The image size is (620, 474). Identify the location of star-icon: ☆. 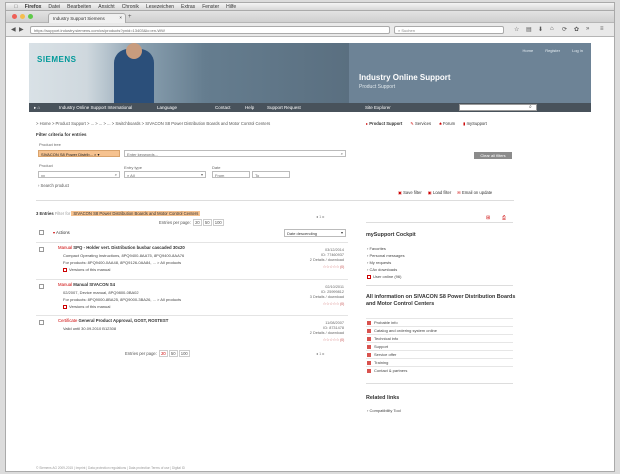
(516, 29).